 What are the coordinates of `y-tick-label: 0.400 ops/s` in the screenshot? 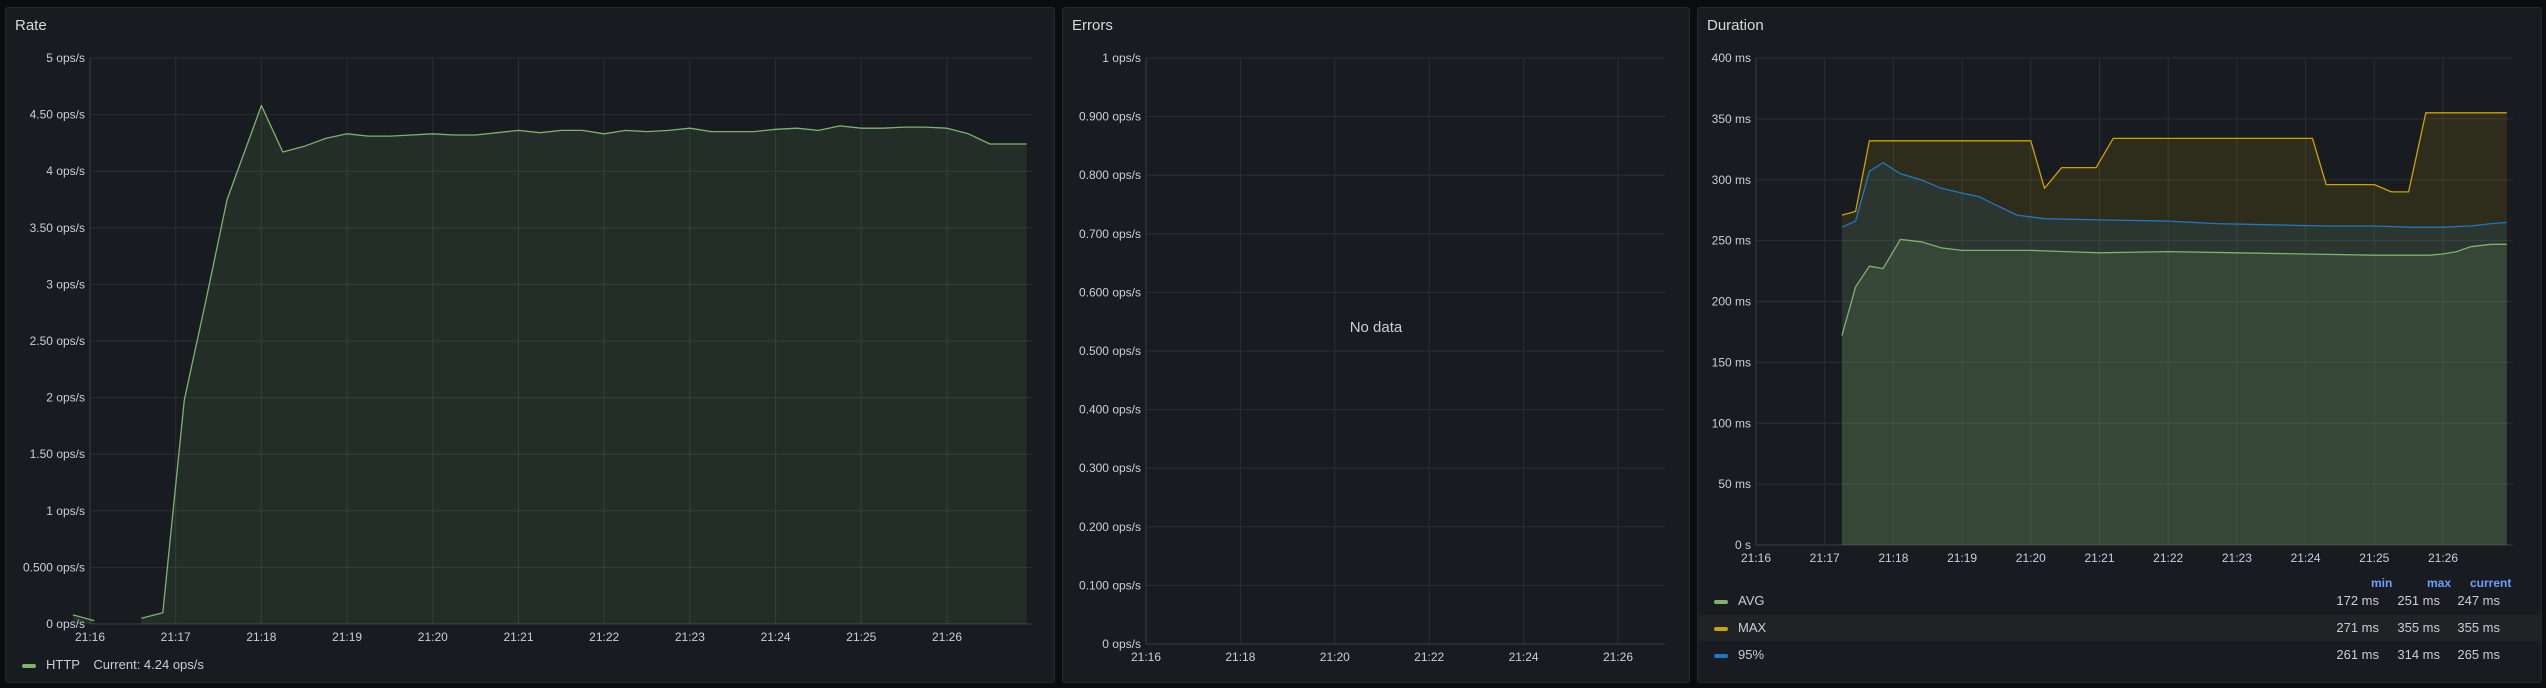 It's located at (1110, 410).